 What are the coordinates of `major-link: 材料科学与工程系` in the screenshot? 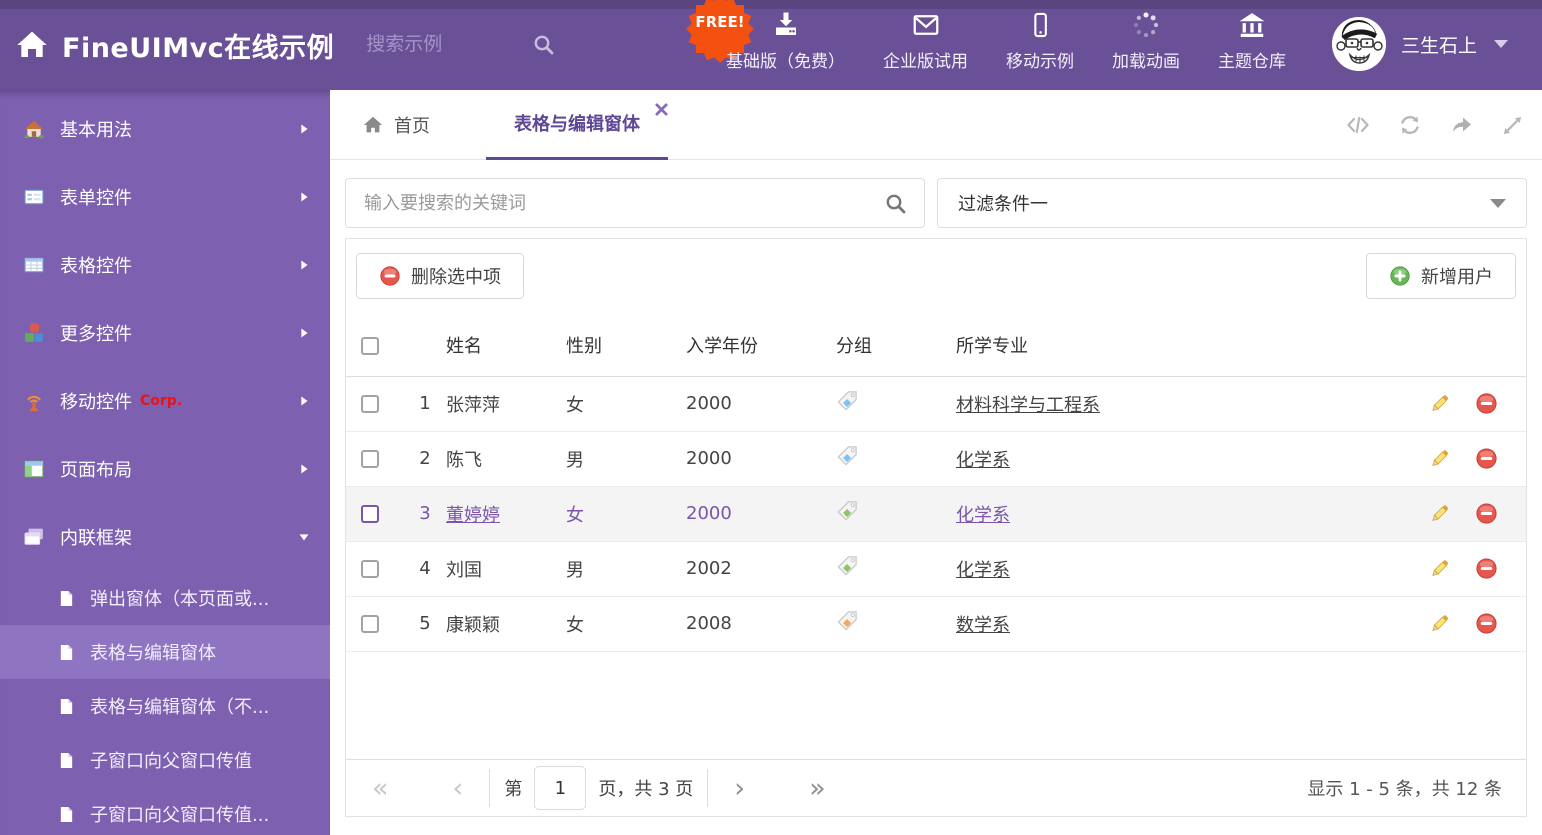 It's located at (1028, 405).